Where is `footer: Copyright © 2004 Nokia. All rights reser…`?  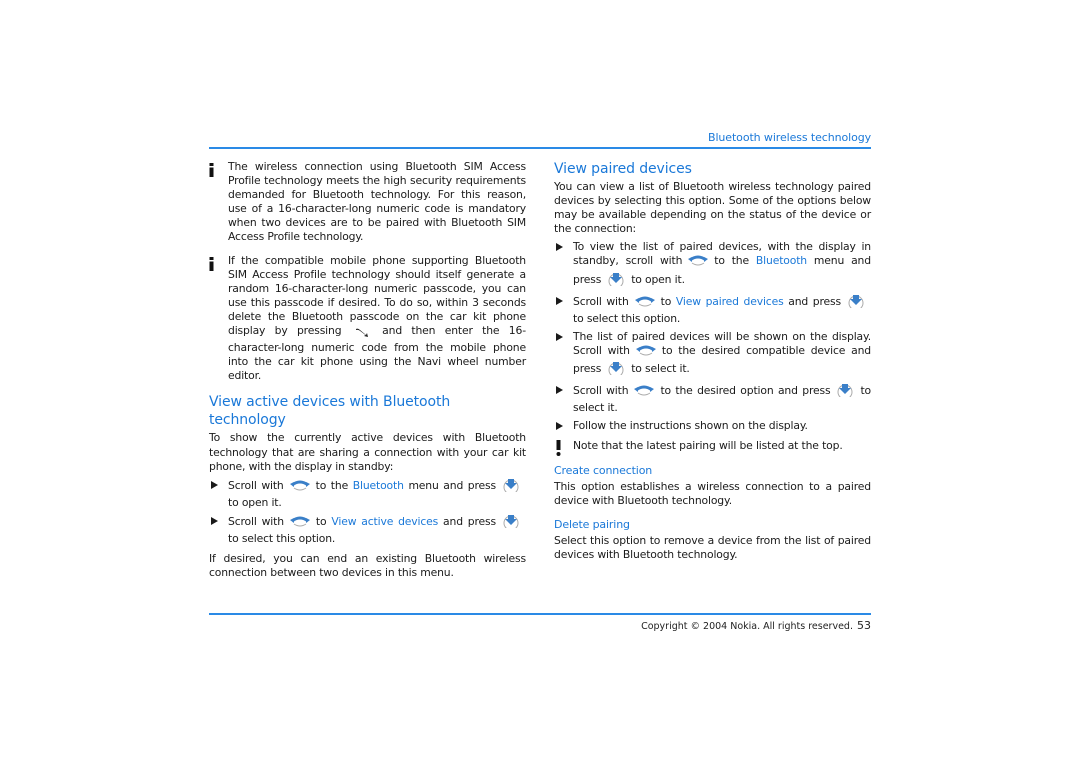
footer: Copyright © 2004 Nokia. All rights reser… is located at coordinates (756, 625).